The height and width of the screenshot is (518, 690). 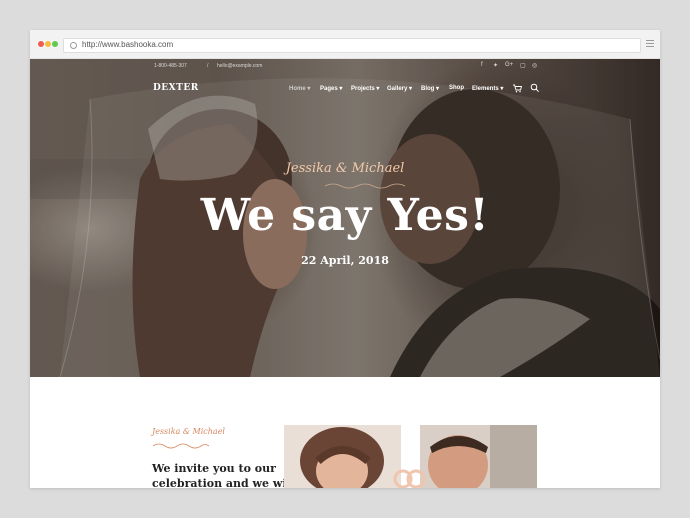 What do you see at coordinates (535, 88) in the screenshot?
I see `search-icon` at bounding box center [535, 88].